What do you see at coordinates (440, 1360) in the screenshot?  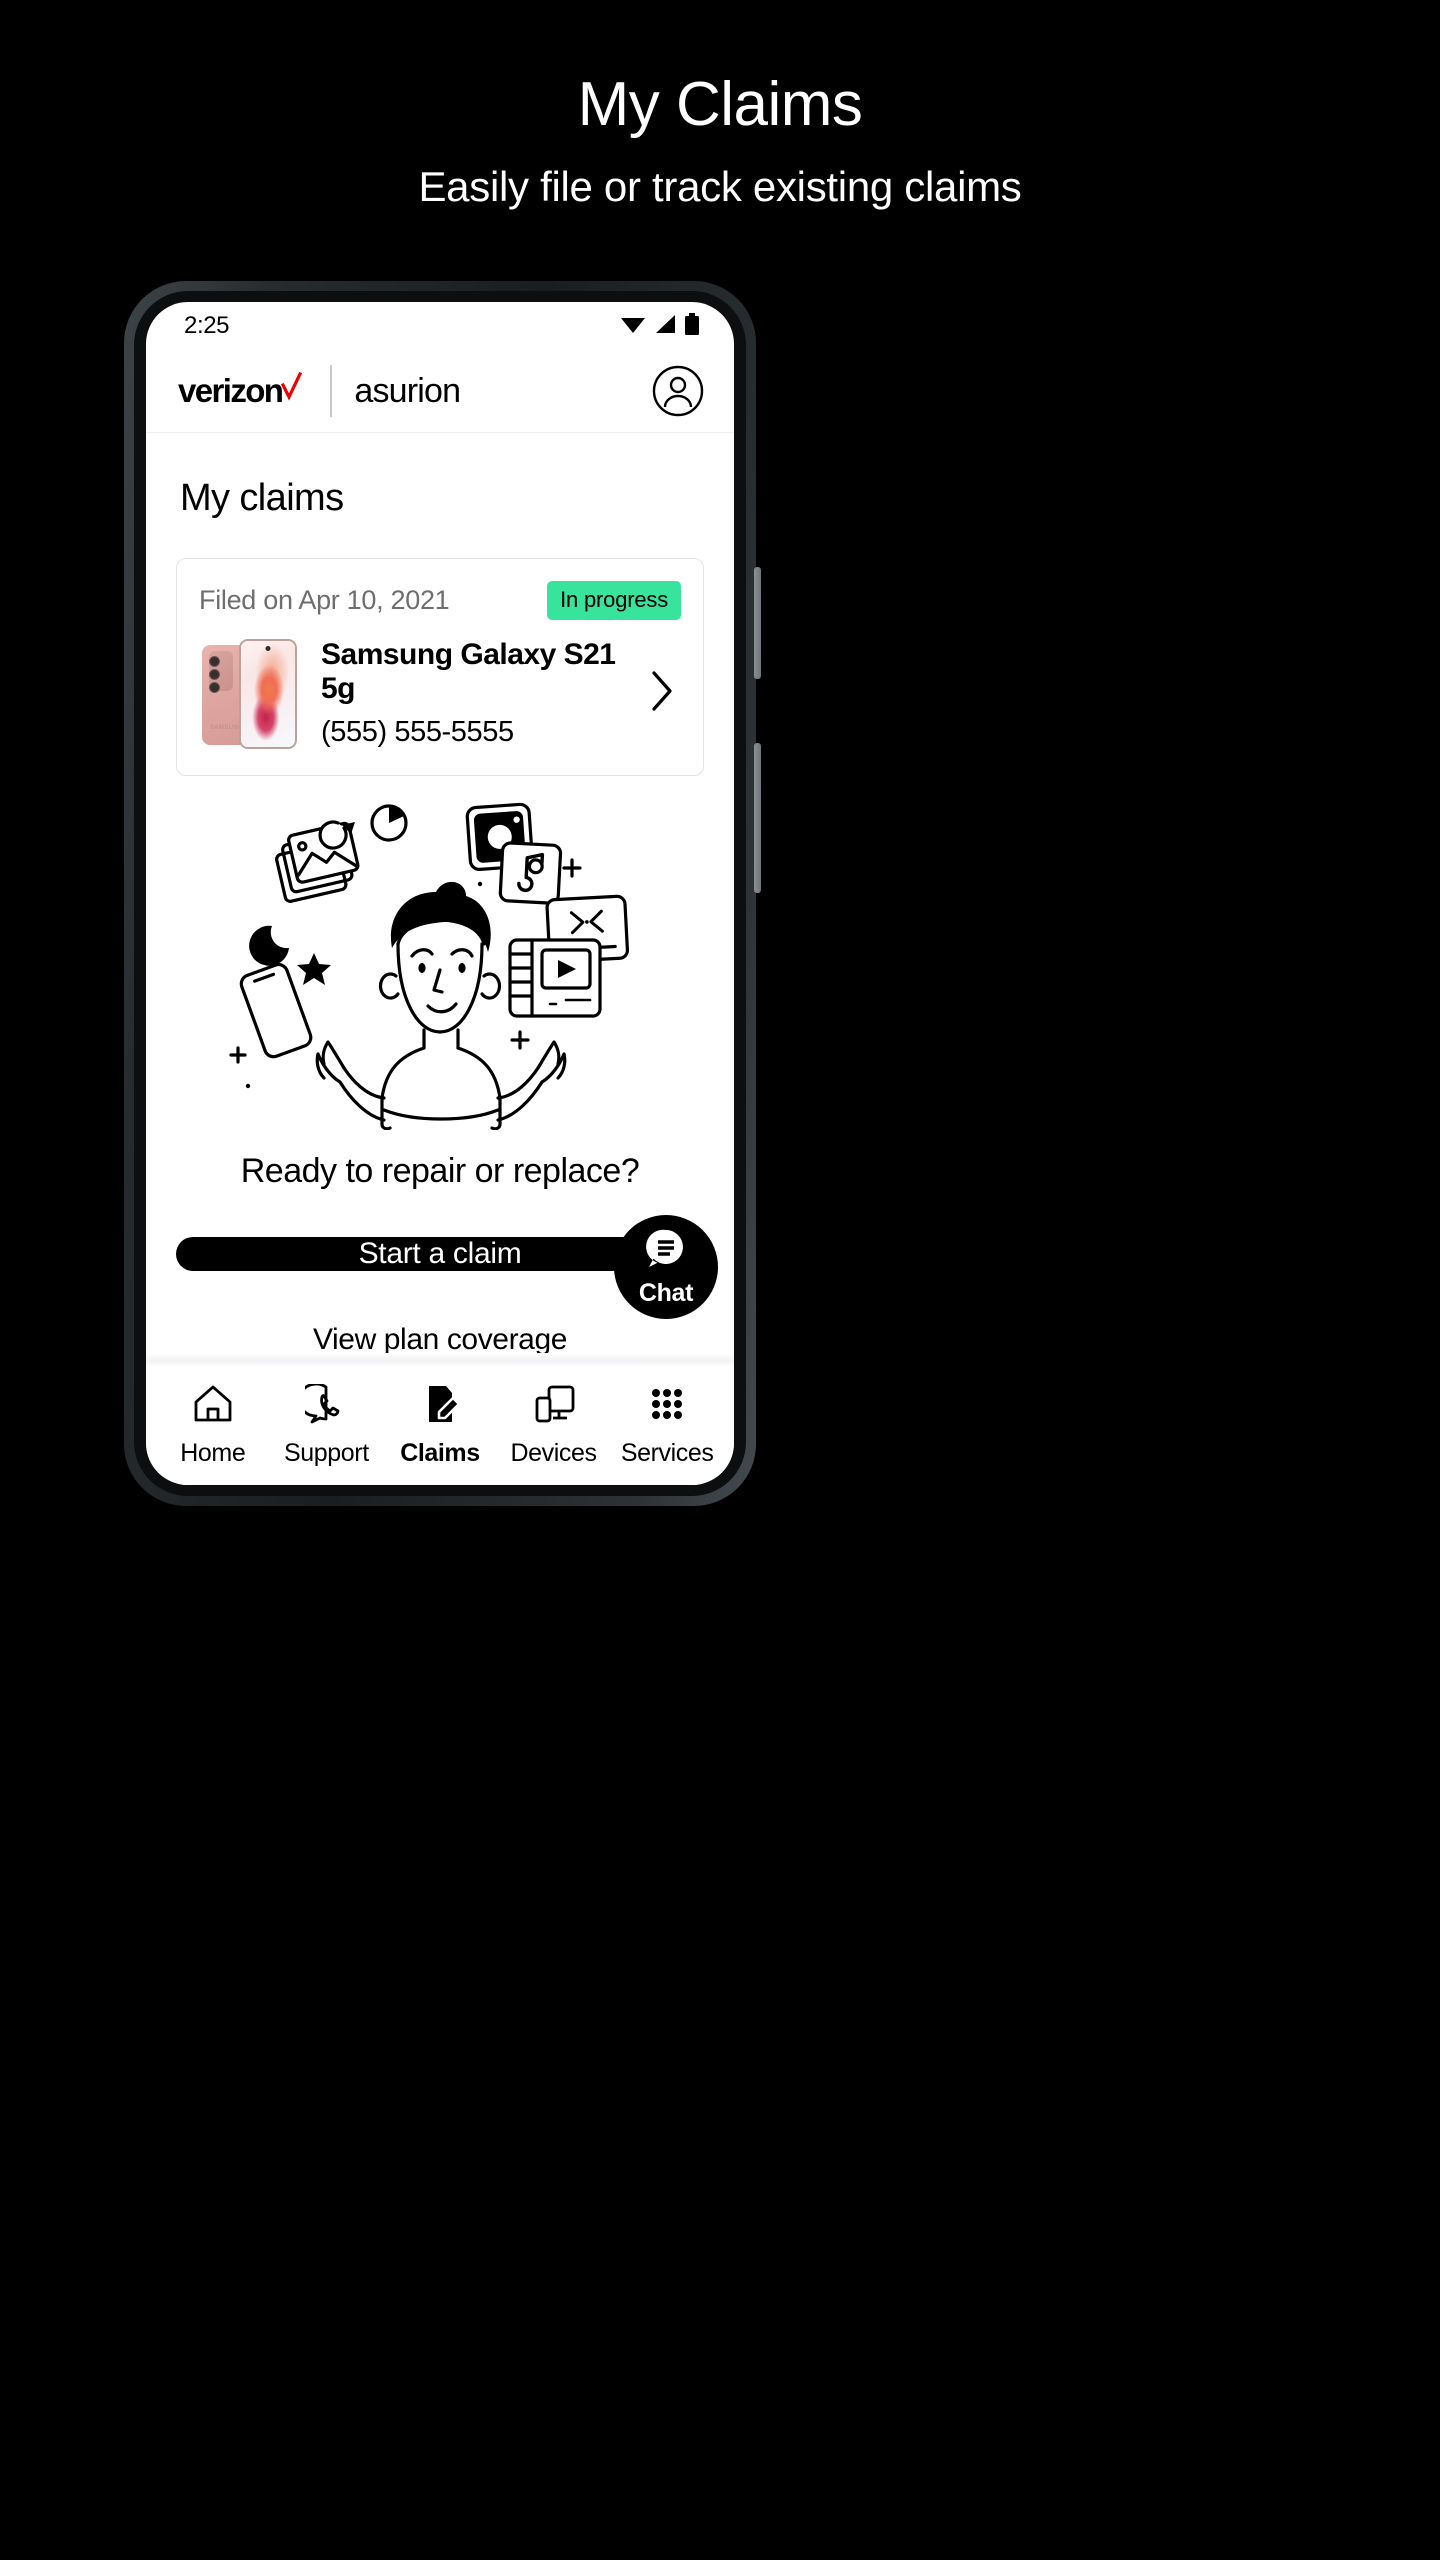 I see `bottom-nav-divider` at bounding box center [440, 1360].